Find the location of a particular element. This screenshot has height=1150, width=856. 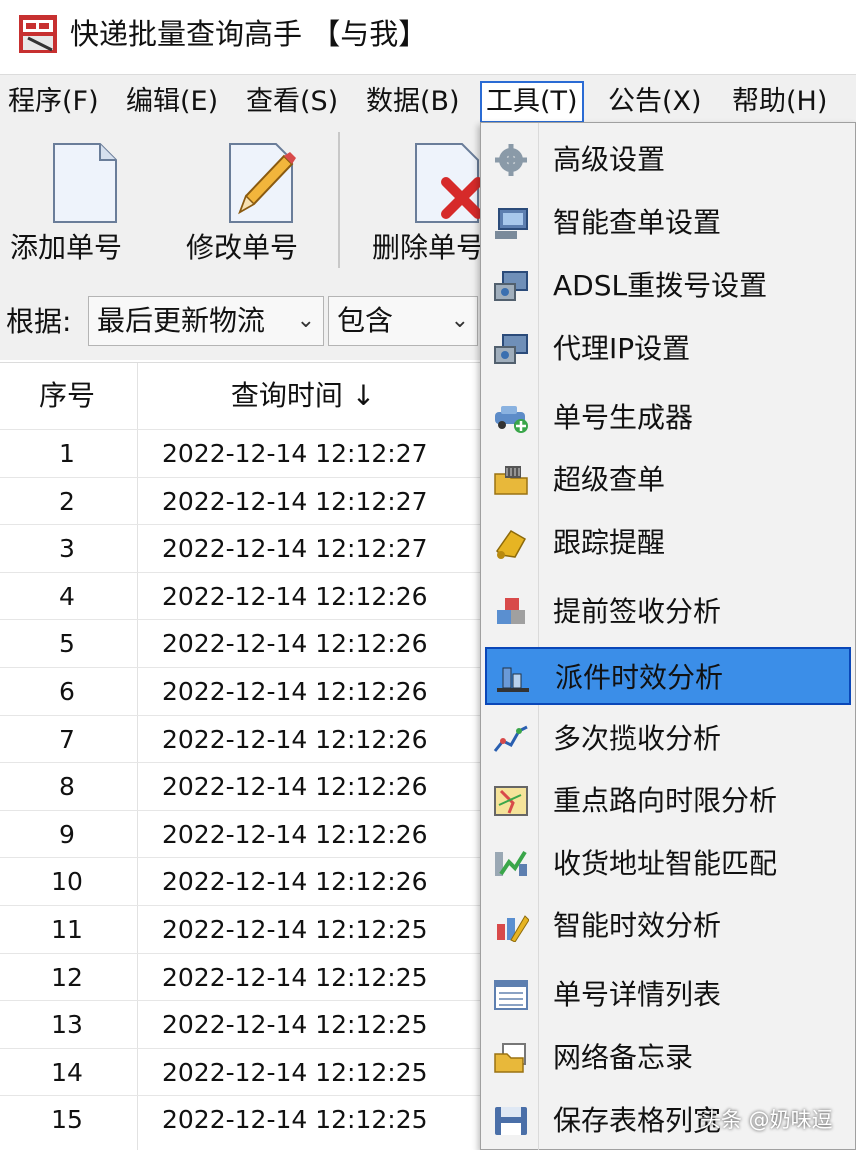

cell-index: 5 is located at coordinates (67, 644).